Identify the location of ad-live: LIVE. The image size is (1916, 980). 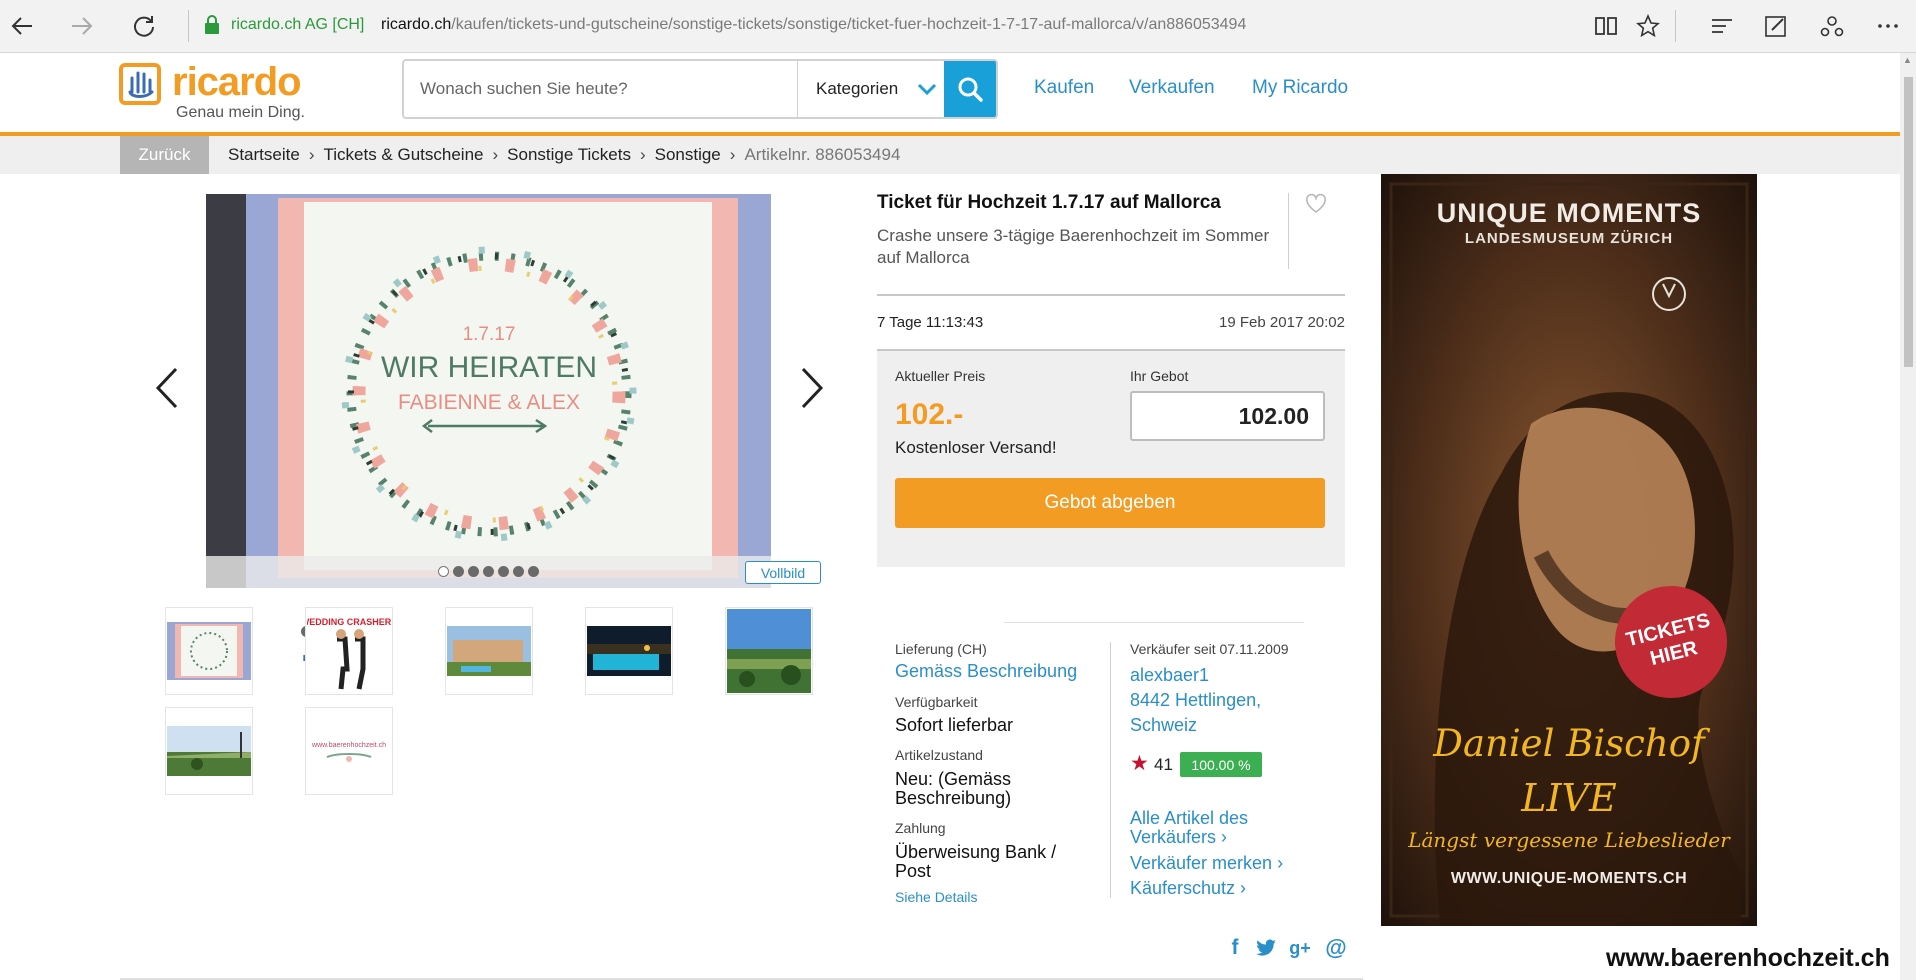
(1569, 798).